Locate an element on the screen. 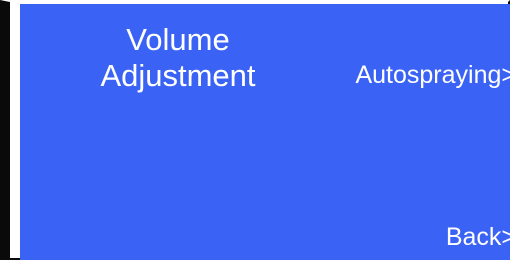 This screenshot has height=260, width=510. autospraying-menu-item: Autospraying> is located at coordinates (432, 75).